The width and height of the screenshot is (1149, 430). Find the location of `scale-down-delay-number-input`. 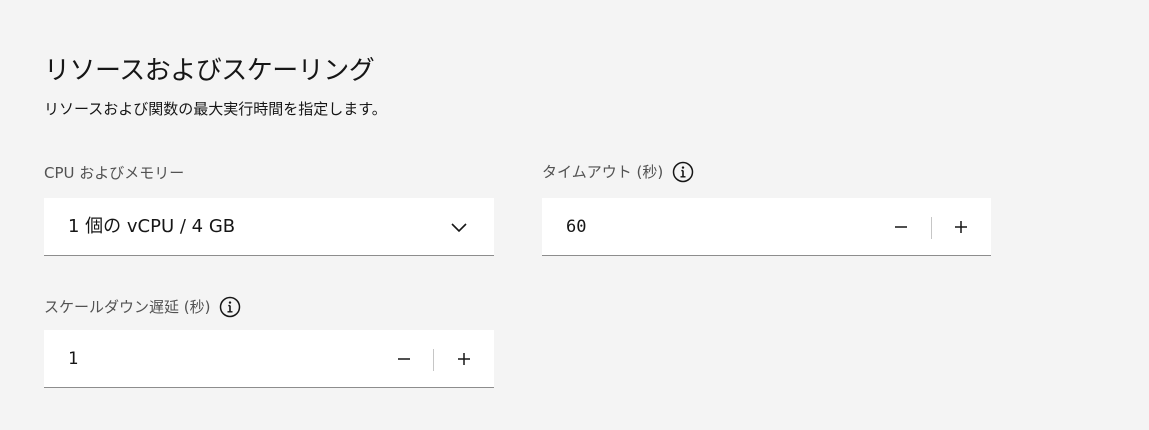

scale-down-delay-number-input is located at coordinates (269, 359).